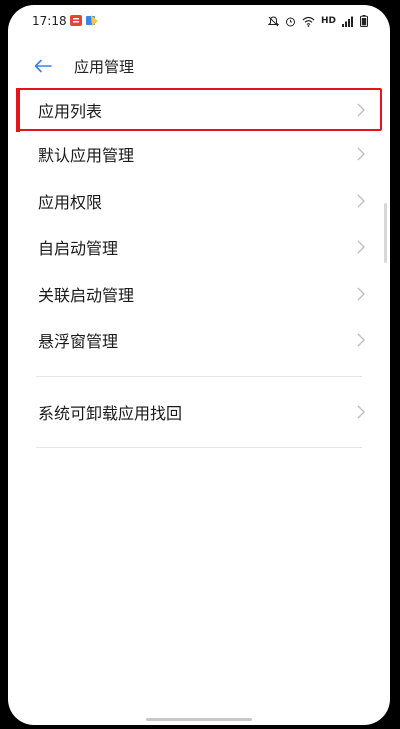 The height and width of the screenshot is (729, 400). Describe the element at coordinates (86, 295) in the screenshot. I see `menu-item-label: 关联启动管理` at that location.